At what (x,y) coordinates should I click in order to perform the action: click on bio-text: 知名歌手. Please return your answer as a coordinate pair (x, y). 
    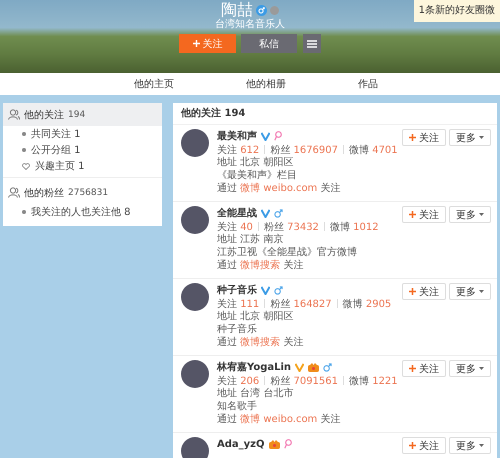
    Looking at the image, I should click on (237, 406).